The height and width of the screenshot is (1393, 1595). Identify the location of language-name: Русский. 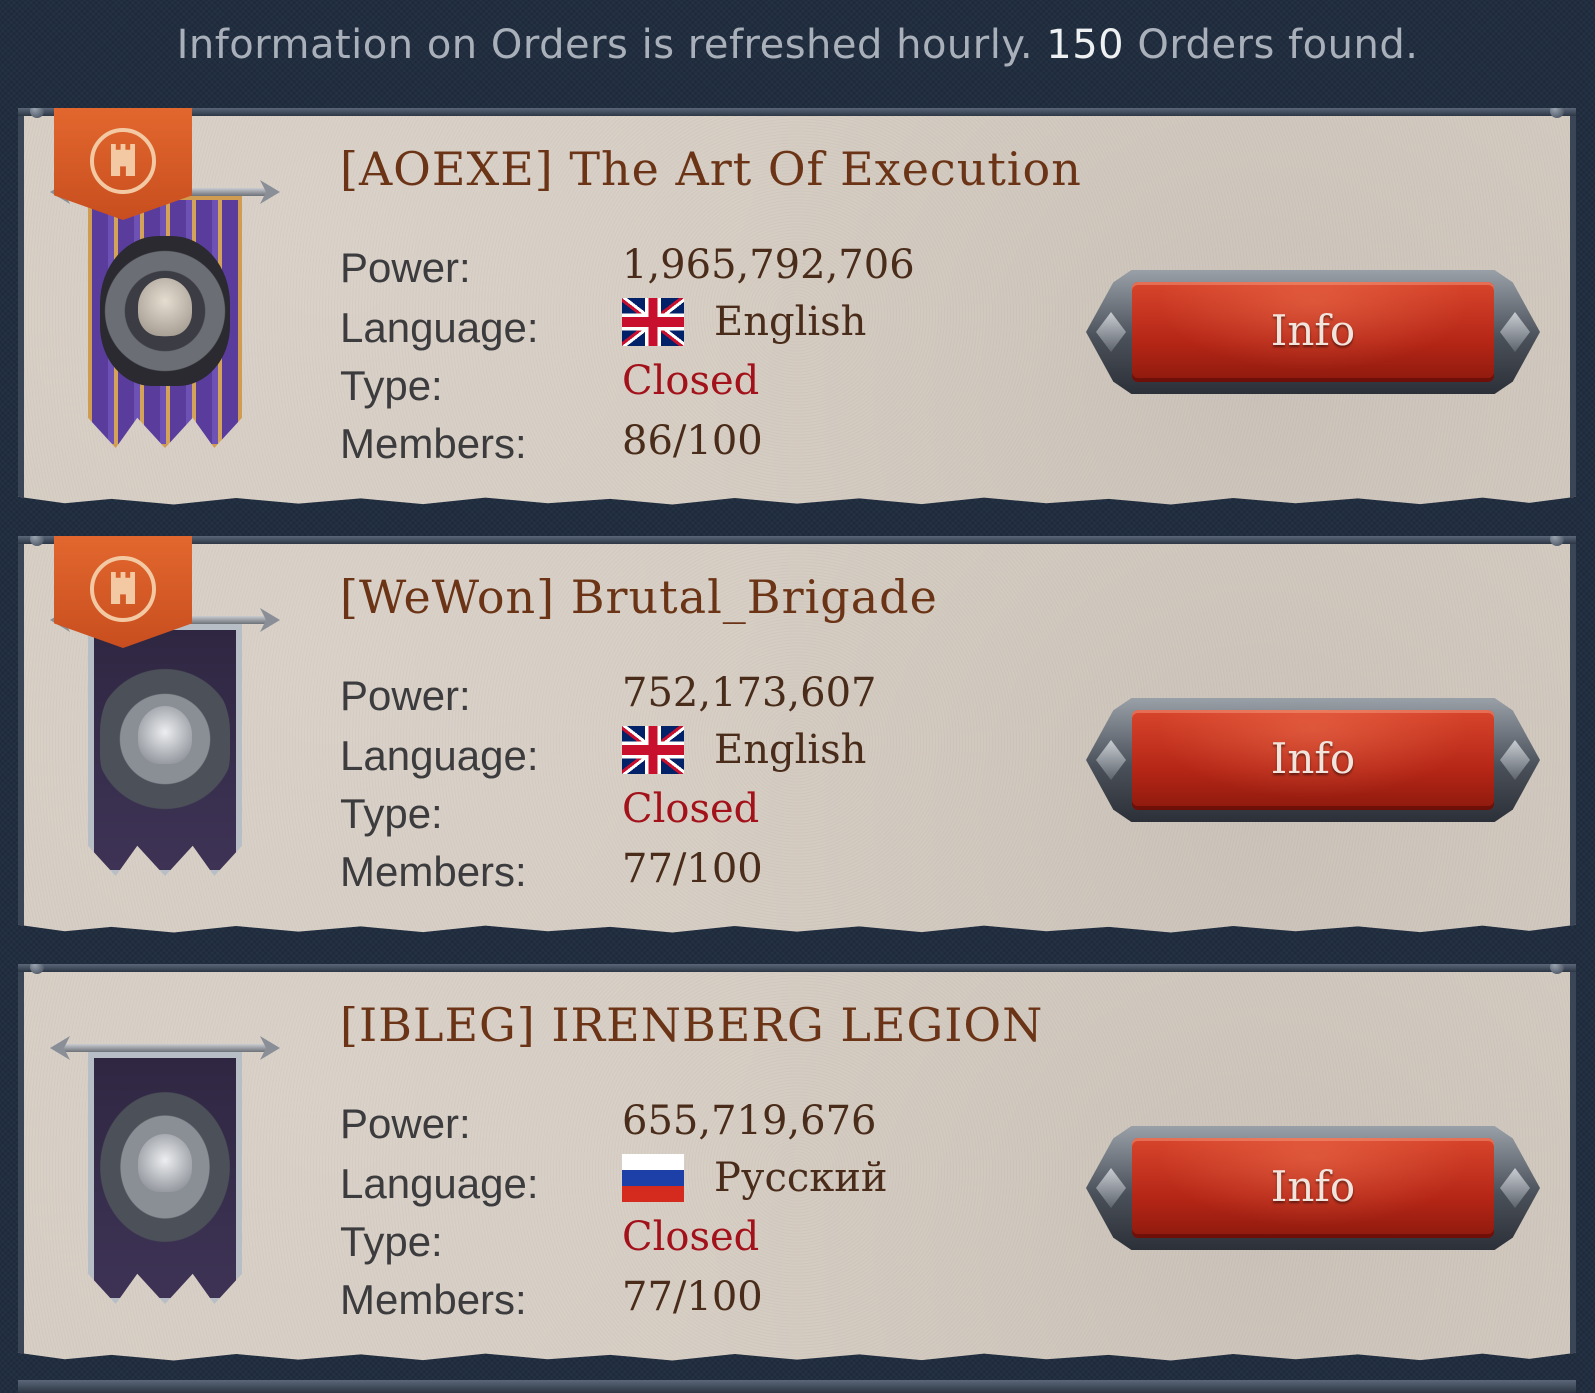
(801, 1178).